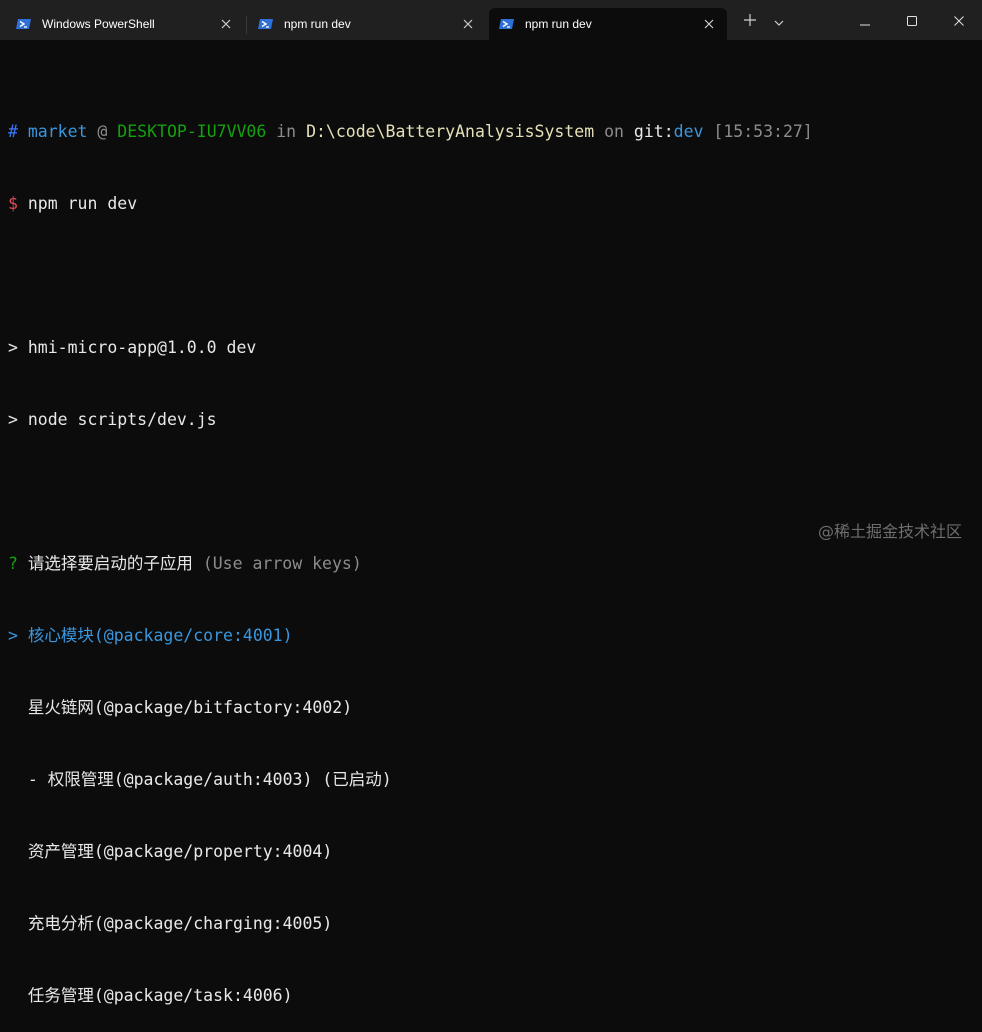  I want to click on maximize-button, so click(912, 20).